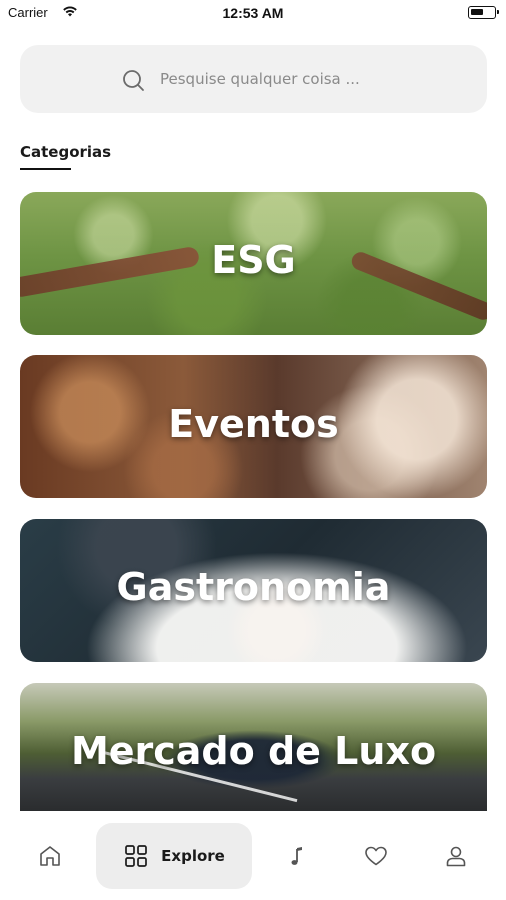 Image resolution: width=506 pixels, height=900 pixels. I want to click on nav-explore: Explore, so click(174, 856).